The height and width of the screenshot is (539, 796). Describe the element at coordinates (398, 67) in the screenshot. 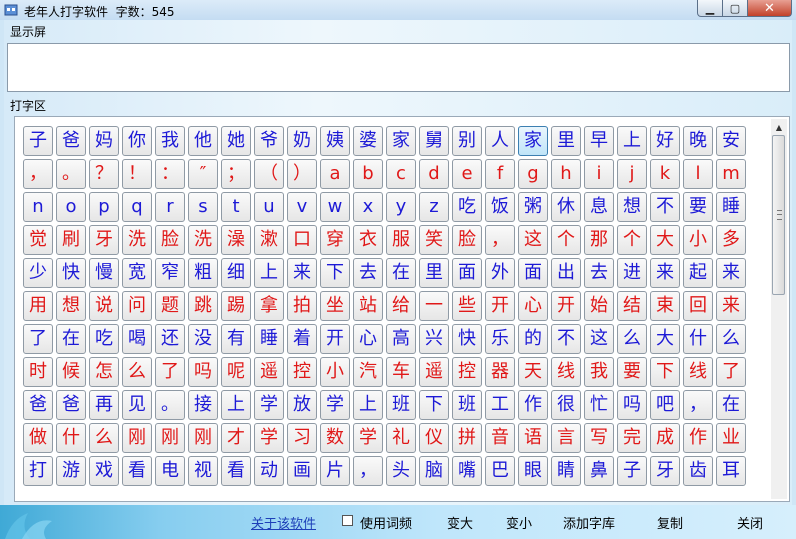

I see `display-screen` at that location.